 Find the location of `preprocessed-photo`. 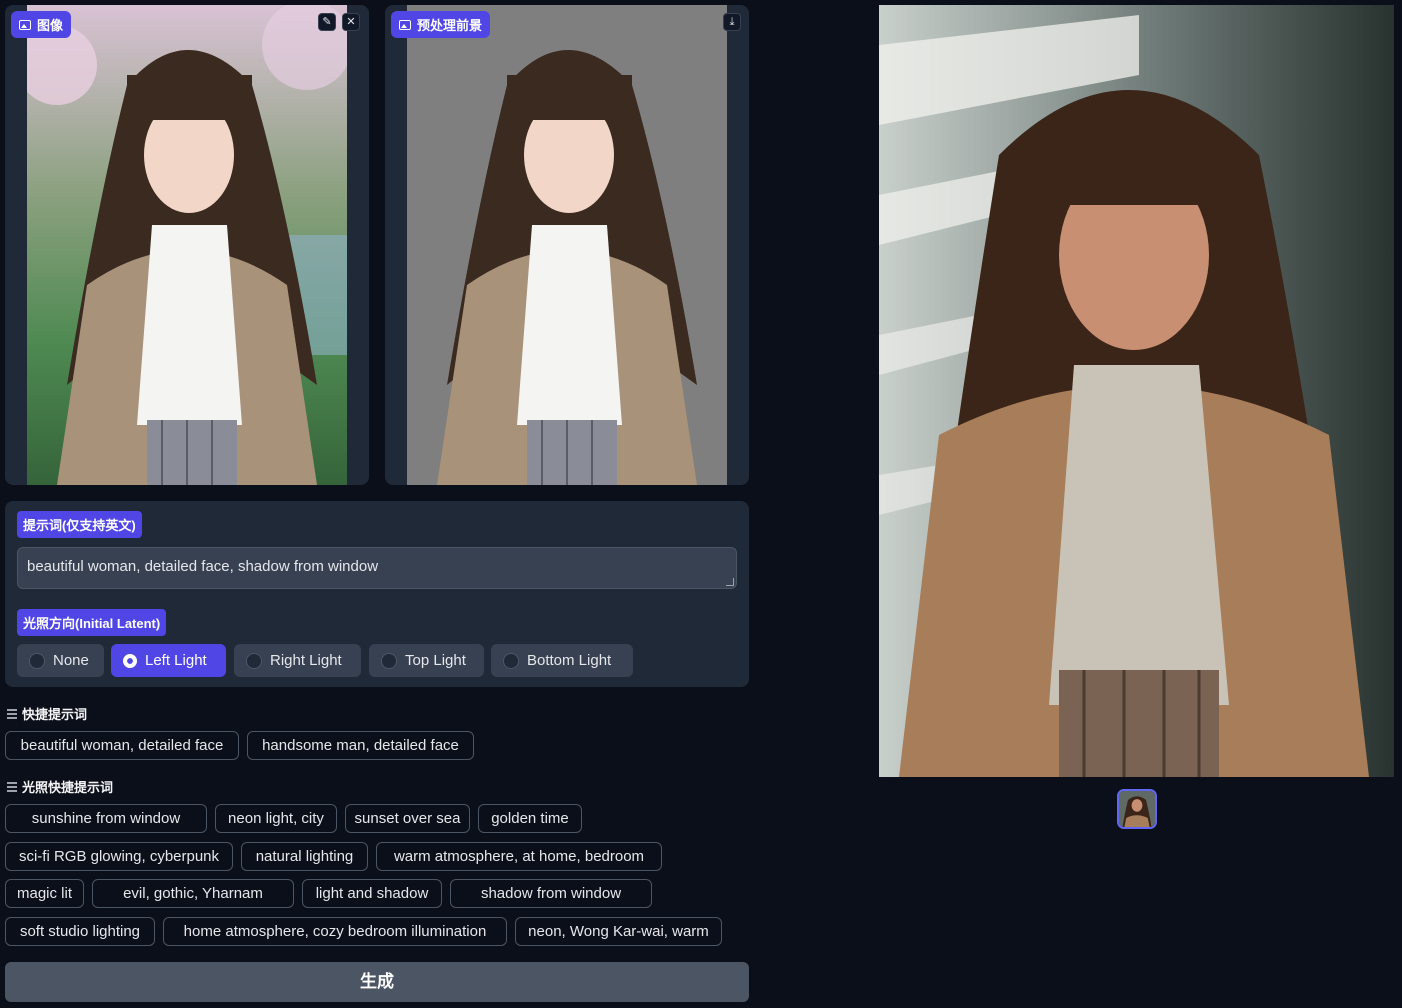

preprocessed-photo is located at coordinates (567, 245).